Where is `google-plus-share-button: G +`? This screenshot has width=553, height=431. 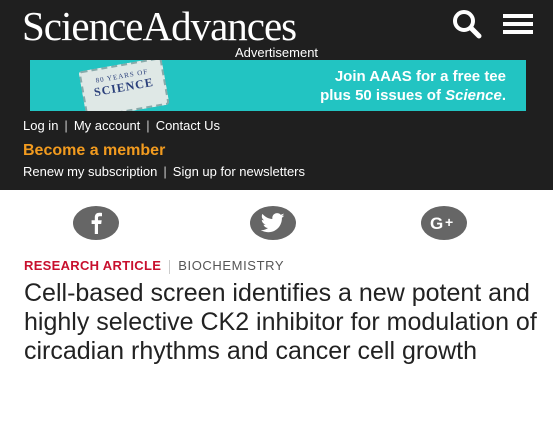
google-plus-share-button: G + is located at coordinates (444, 223).